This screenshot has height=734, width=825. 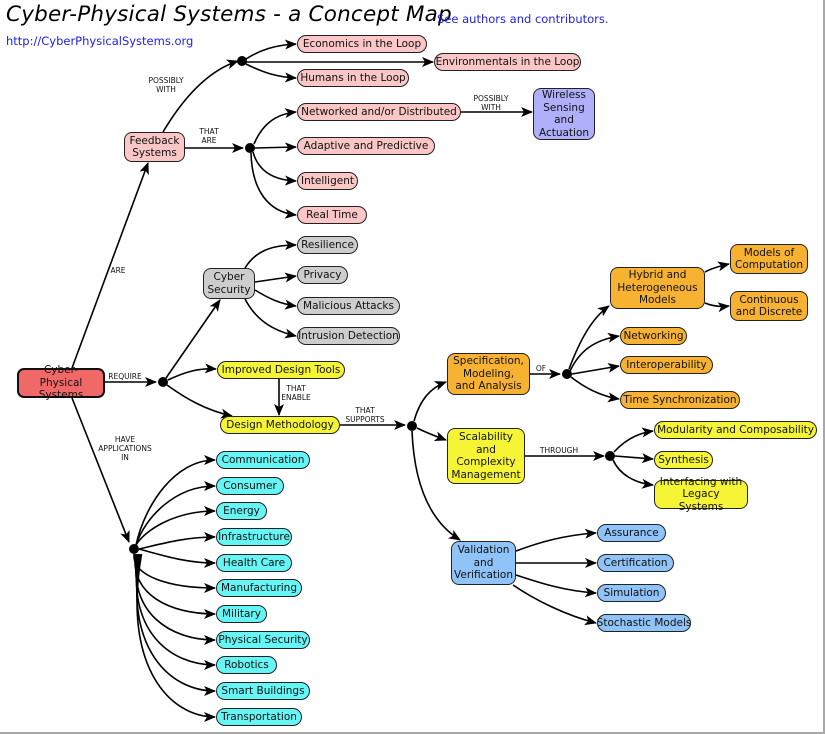 What do you see at coordinates (644, 623) in the screenshot?
I see `node-stochastic-models: Stochastic Models` at bounding box center [644, 623].